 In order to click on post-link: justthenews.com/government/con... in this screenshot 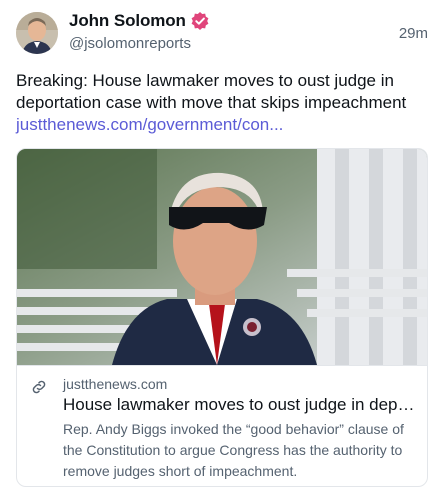, I will do `click(226, 125)`.